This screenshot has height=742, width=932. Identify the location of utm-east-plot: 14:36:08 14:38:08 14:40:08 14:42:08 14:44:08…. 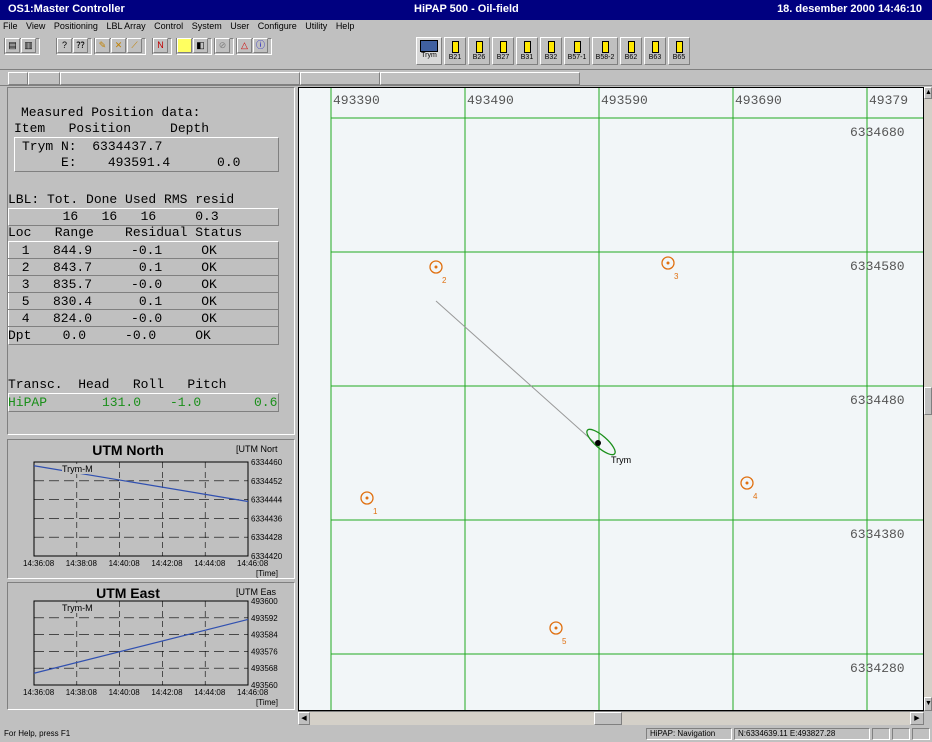
(150, 652).